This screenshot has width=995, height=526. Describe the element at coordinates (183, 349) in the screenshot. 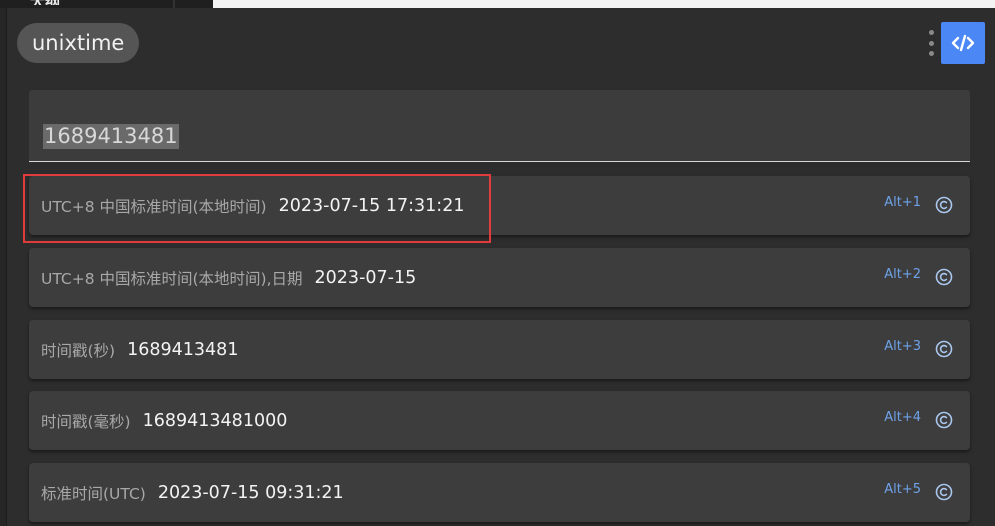

I see `result-value: 1689413481` at that location.